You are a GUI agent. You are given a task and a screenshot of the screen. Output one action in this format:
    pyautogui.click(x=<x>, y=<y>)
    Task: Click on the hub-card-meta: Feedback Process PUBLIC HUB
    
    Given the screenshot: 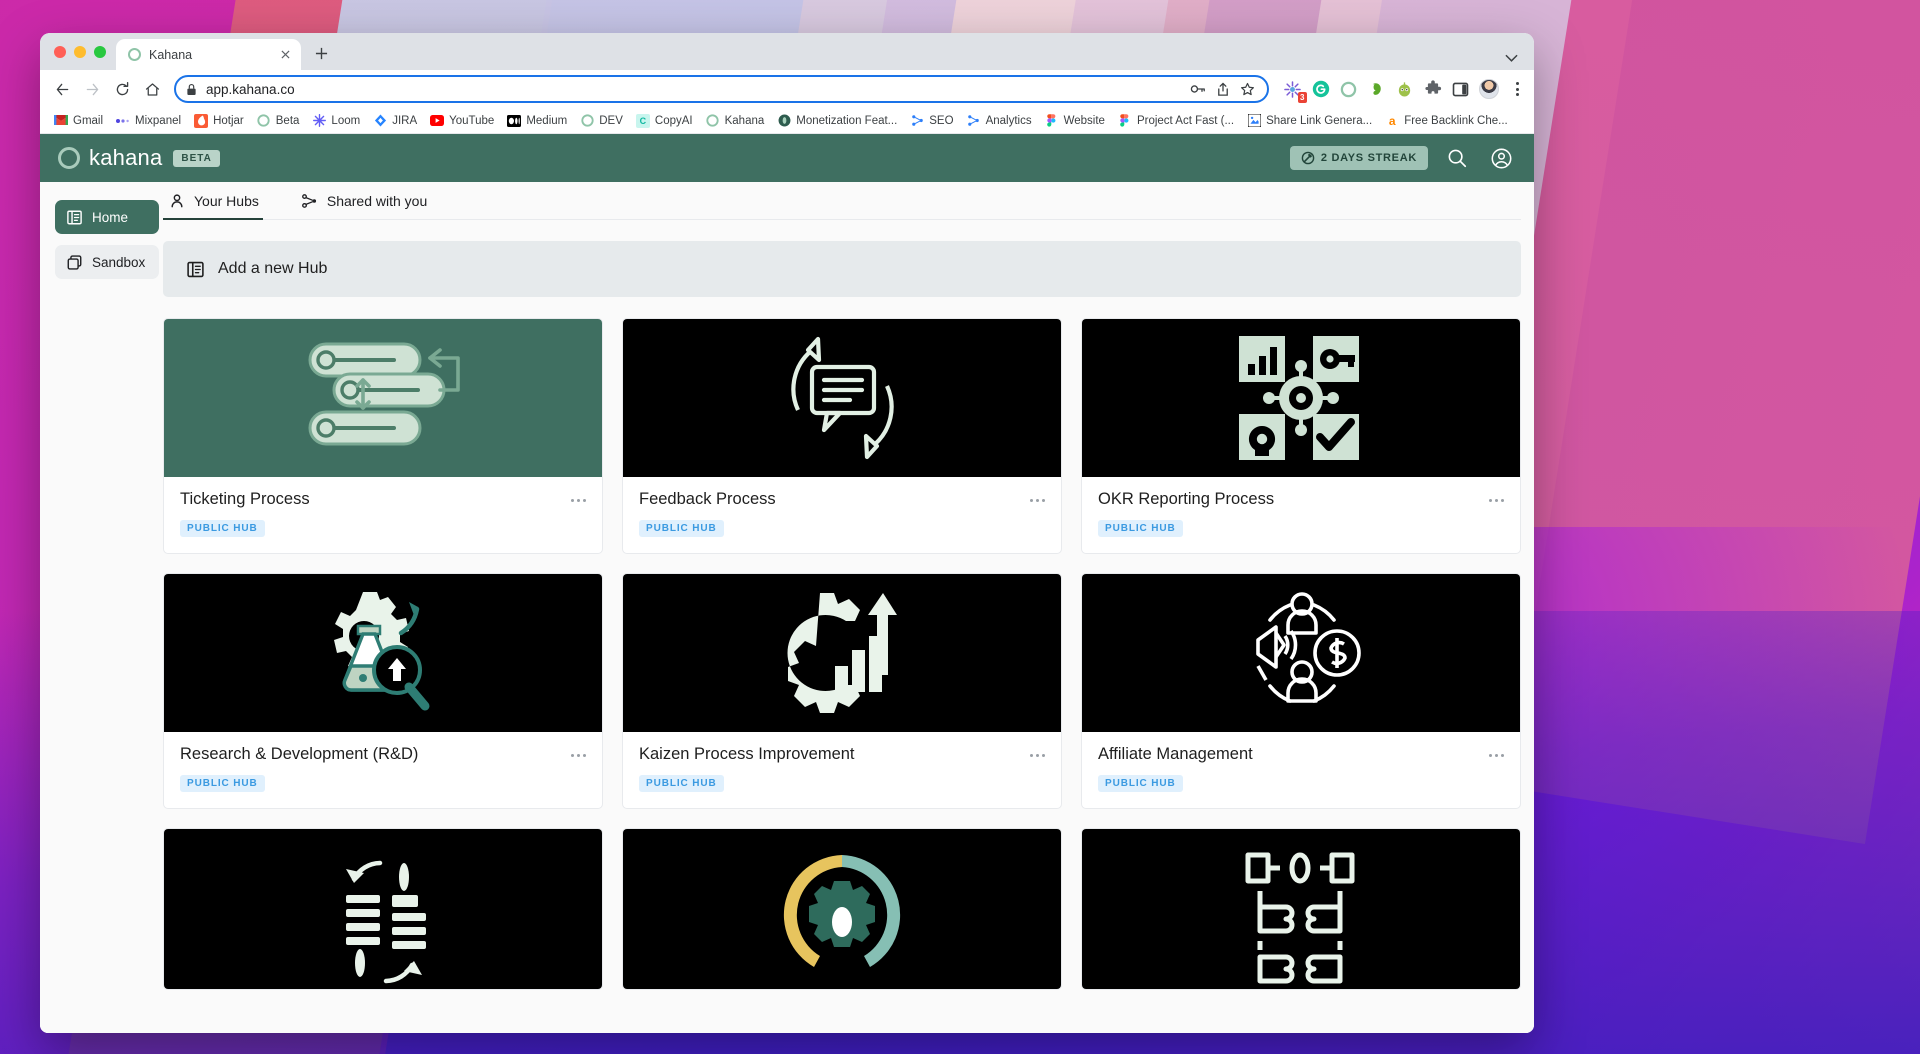 What is the action you would take?
    pyautogui.click(x=842, y=515)
    